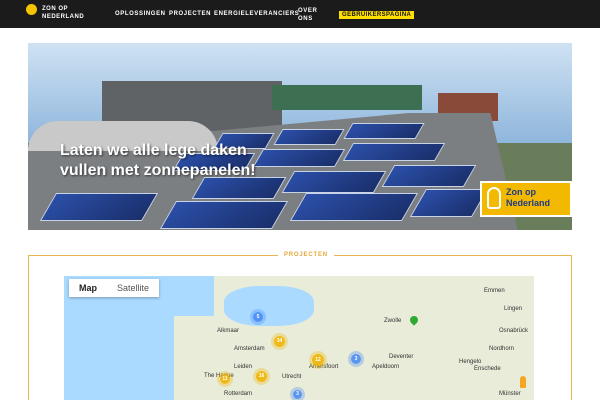  Describe the element at coordinates (306, 255) in the screenshot. I see `section-title: PROJECTEN` at that location.